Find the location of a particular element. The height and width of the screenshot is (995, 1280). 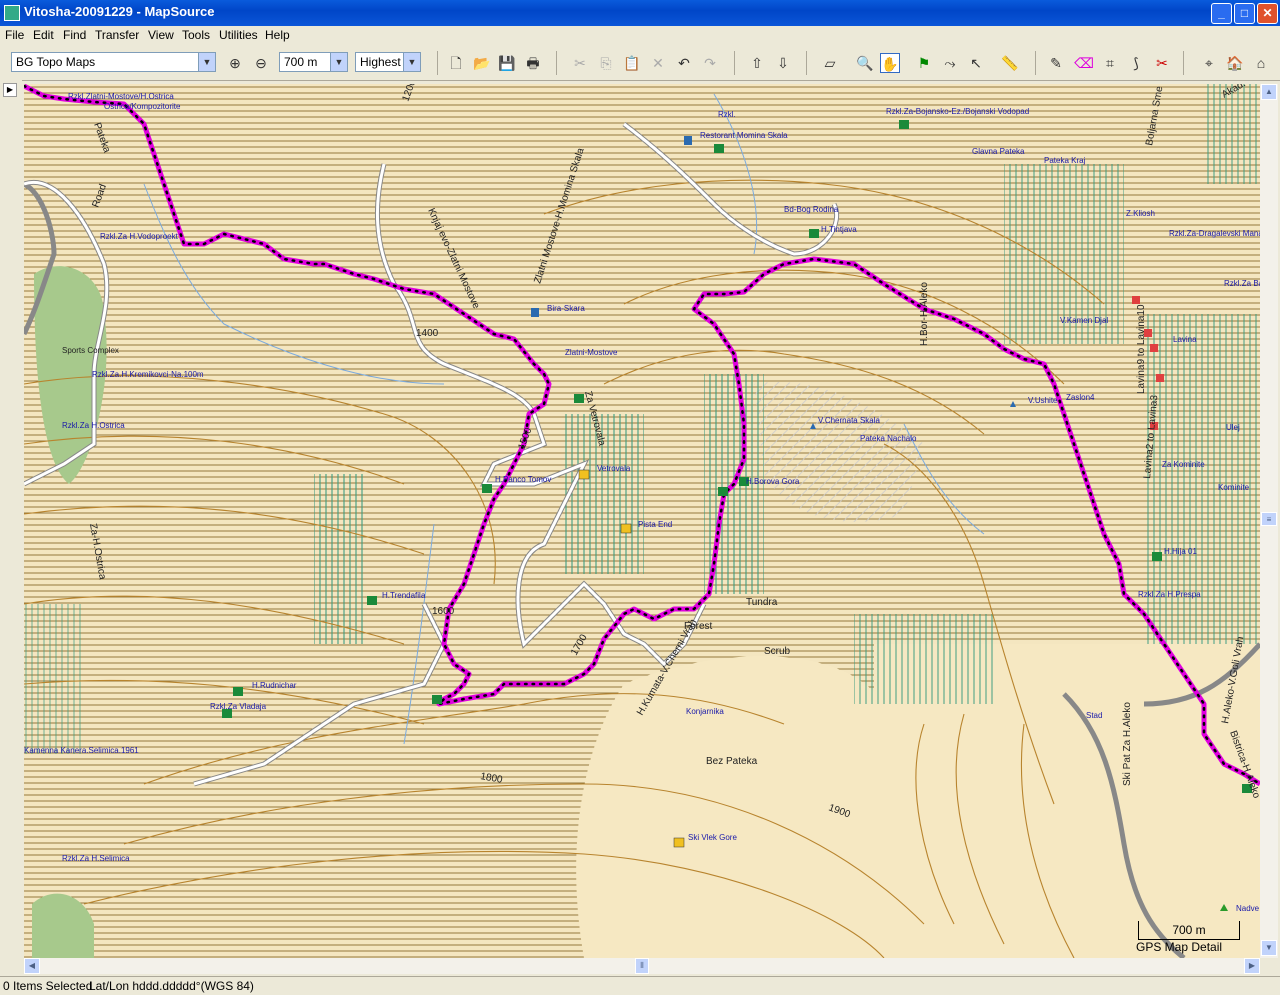

scroll-thumb: ≡ is located at coordinates (1269, 519).